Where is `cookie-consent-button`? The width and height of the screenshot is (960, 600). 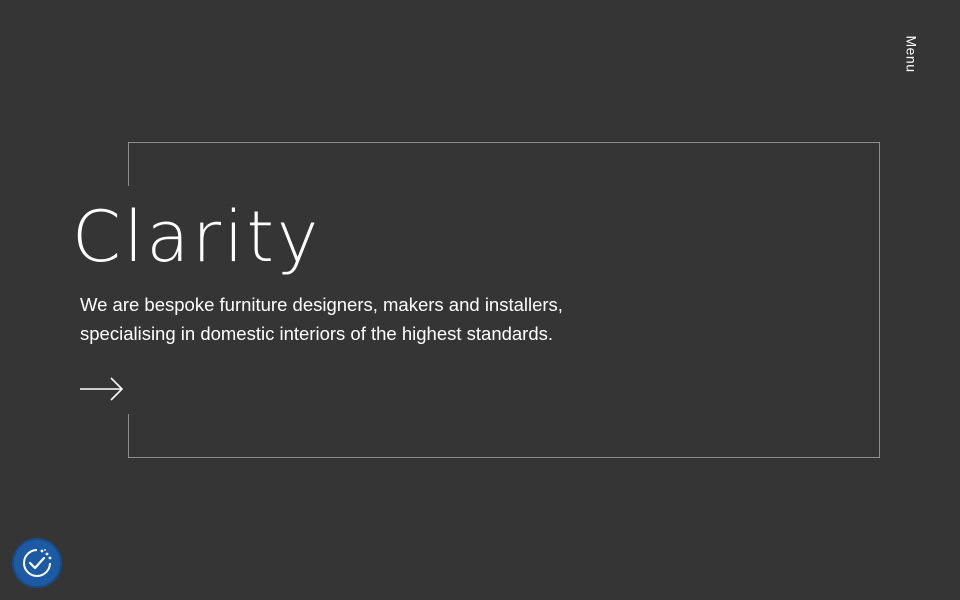 cookie-consent-button is located at coordinates (37, 563).